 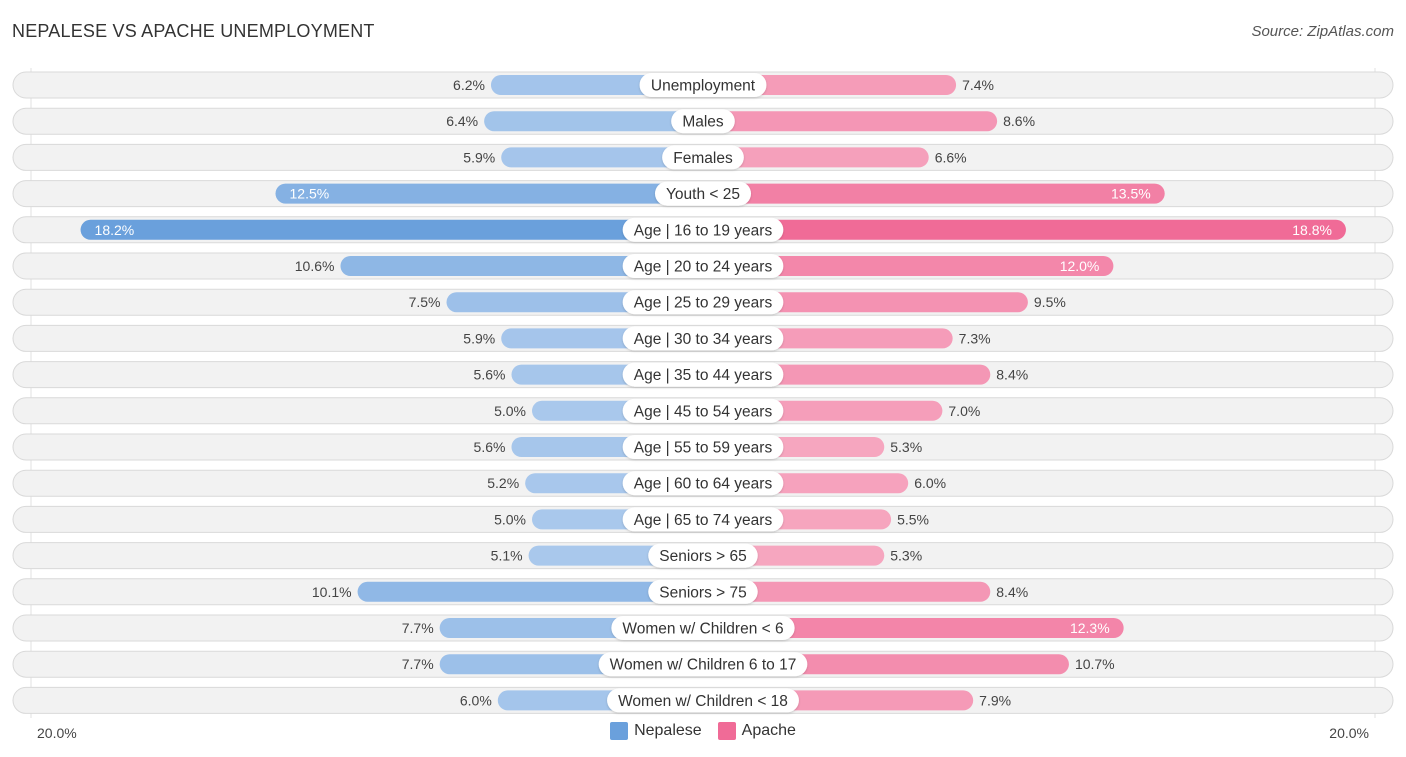 What do you see at coordinates (951, 157) in the screenshot?
I see `apache-value-label: 6.6%` at bounding box center [951, 157].